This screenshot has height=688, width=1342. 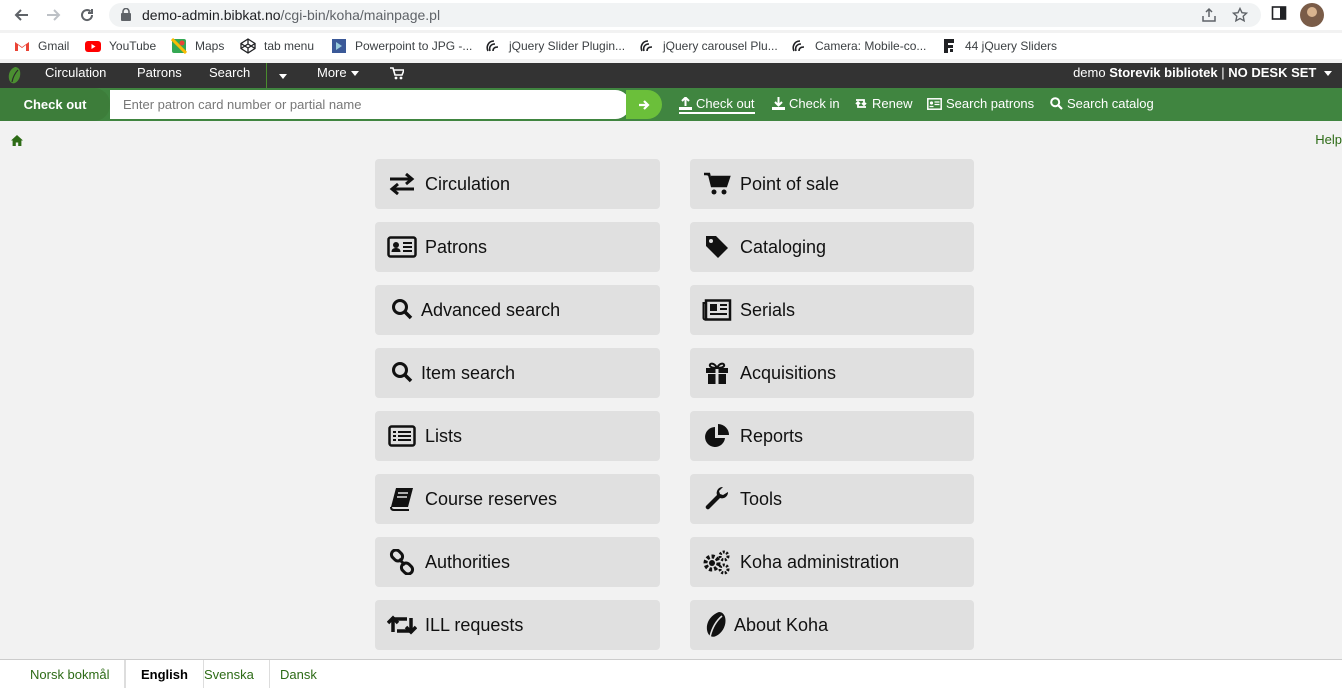 I want to click on tile-point-of-sale: Point of sale, so click(x=832, y=184).